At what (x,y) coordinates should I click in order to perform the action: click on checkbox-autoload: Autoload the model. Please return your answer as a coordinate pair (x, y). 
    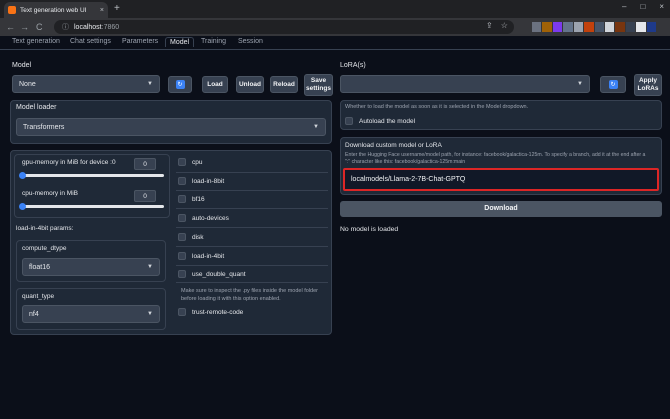
    Looking at the image, I should click on (380, 121).